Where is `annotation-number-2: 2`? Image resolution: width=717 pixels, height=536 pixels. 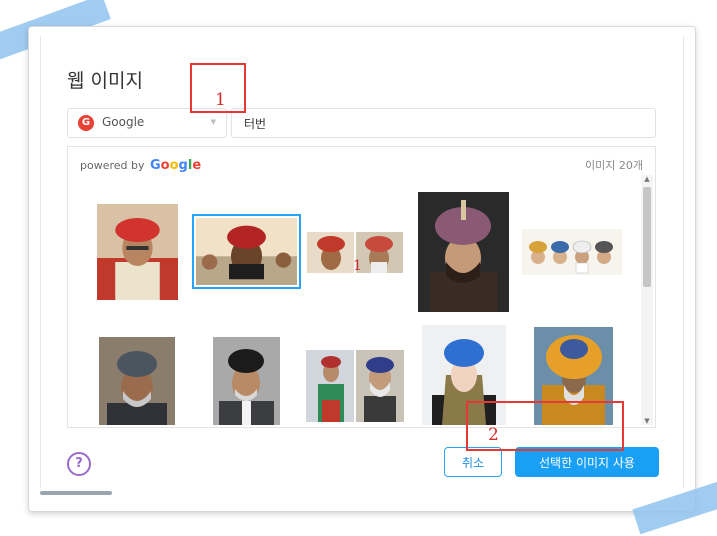
annotation-number-2: 2 is located at coordinates (493, 435).